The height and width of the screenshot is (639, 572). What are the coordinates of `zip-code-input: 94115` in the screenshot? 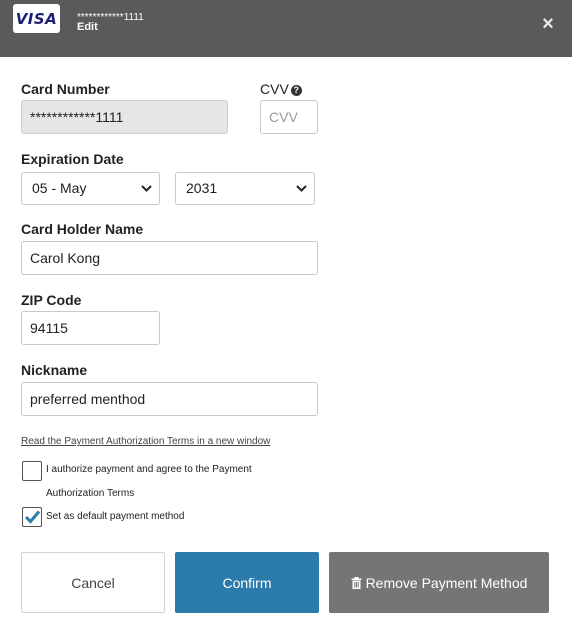 It's located at (90, 328).